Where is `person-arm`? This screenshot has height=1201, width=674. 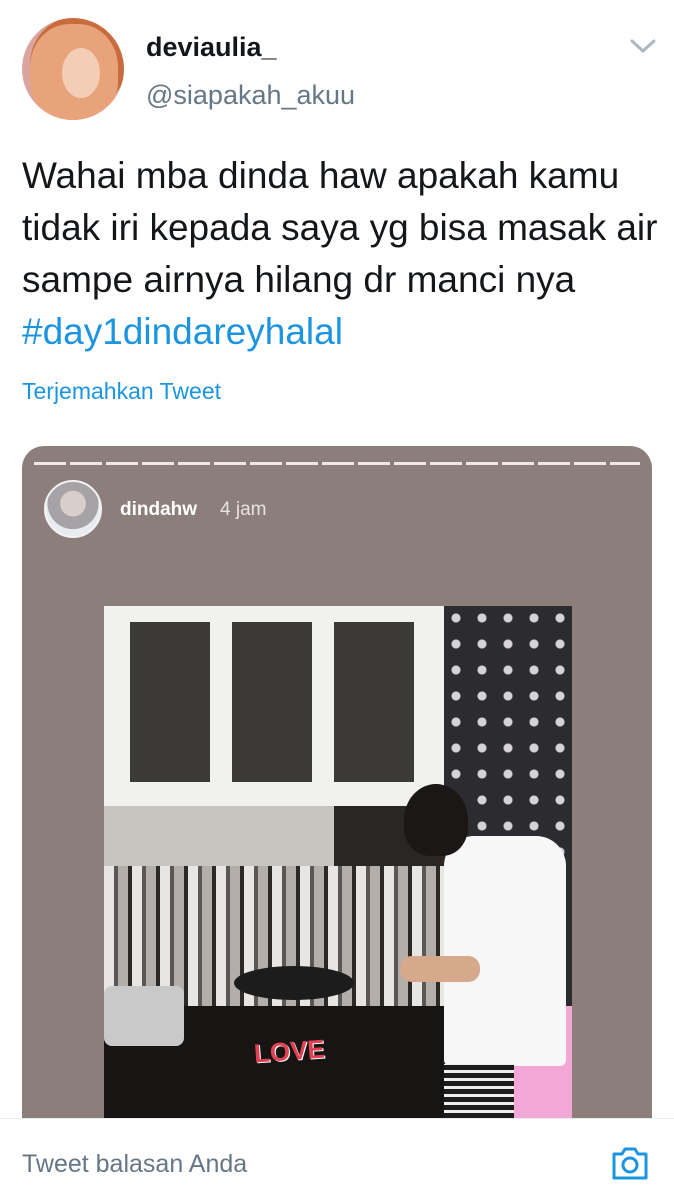
person-arm is located at coordinates (440, 969).